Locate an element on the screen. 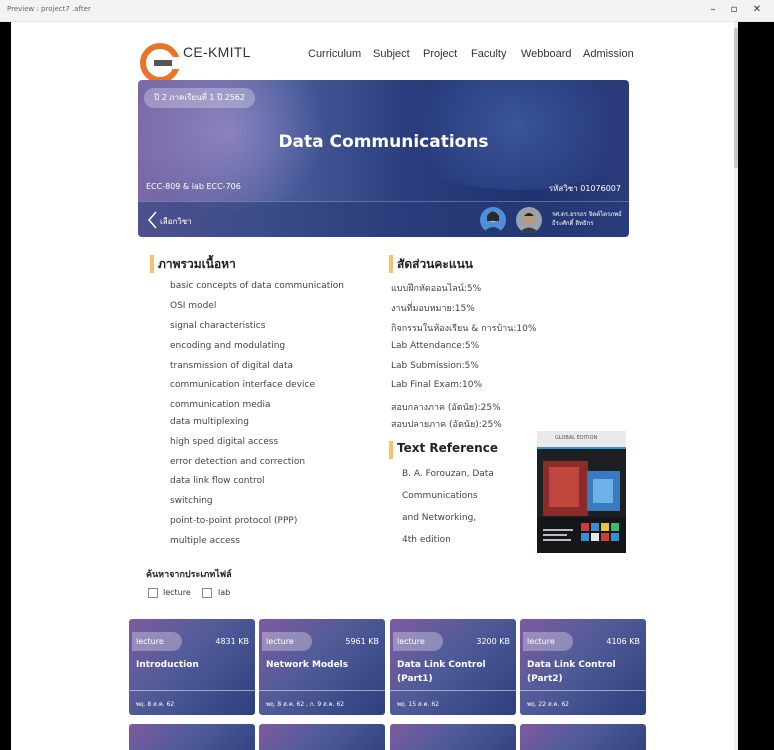  reference-line: Communications is located at coordinates (440, 496).